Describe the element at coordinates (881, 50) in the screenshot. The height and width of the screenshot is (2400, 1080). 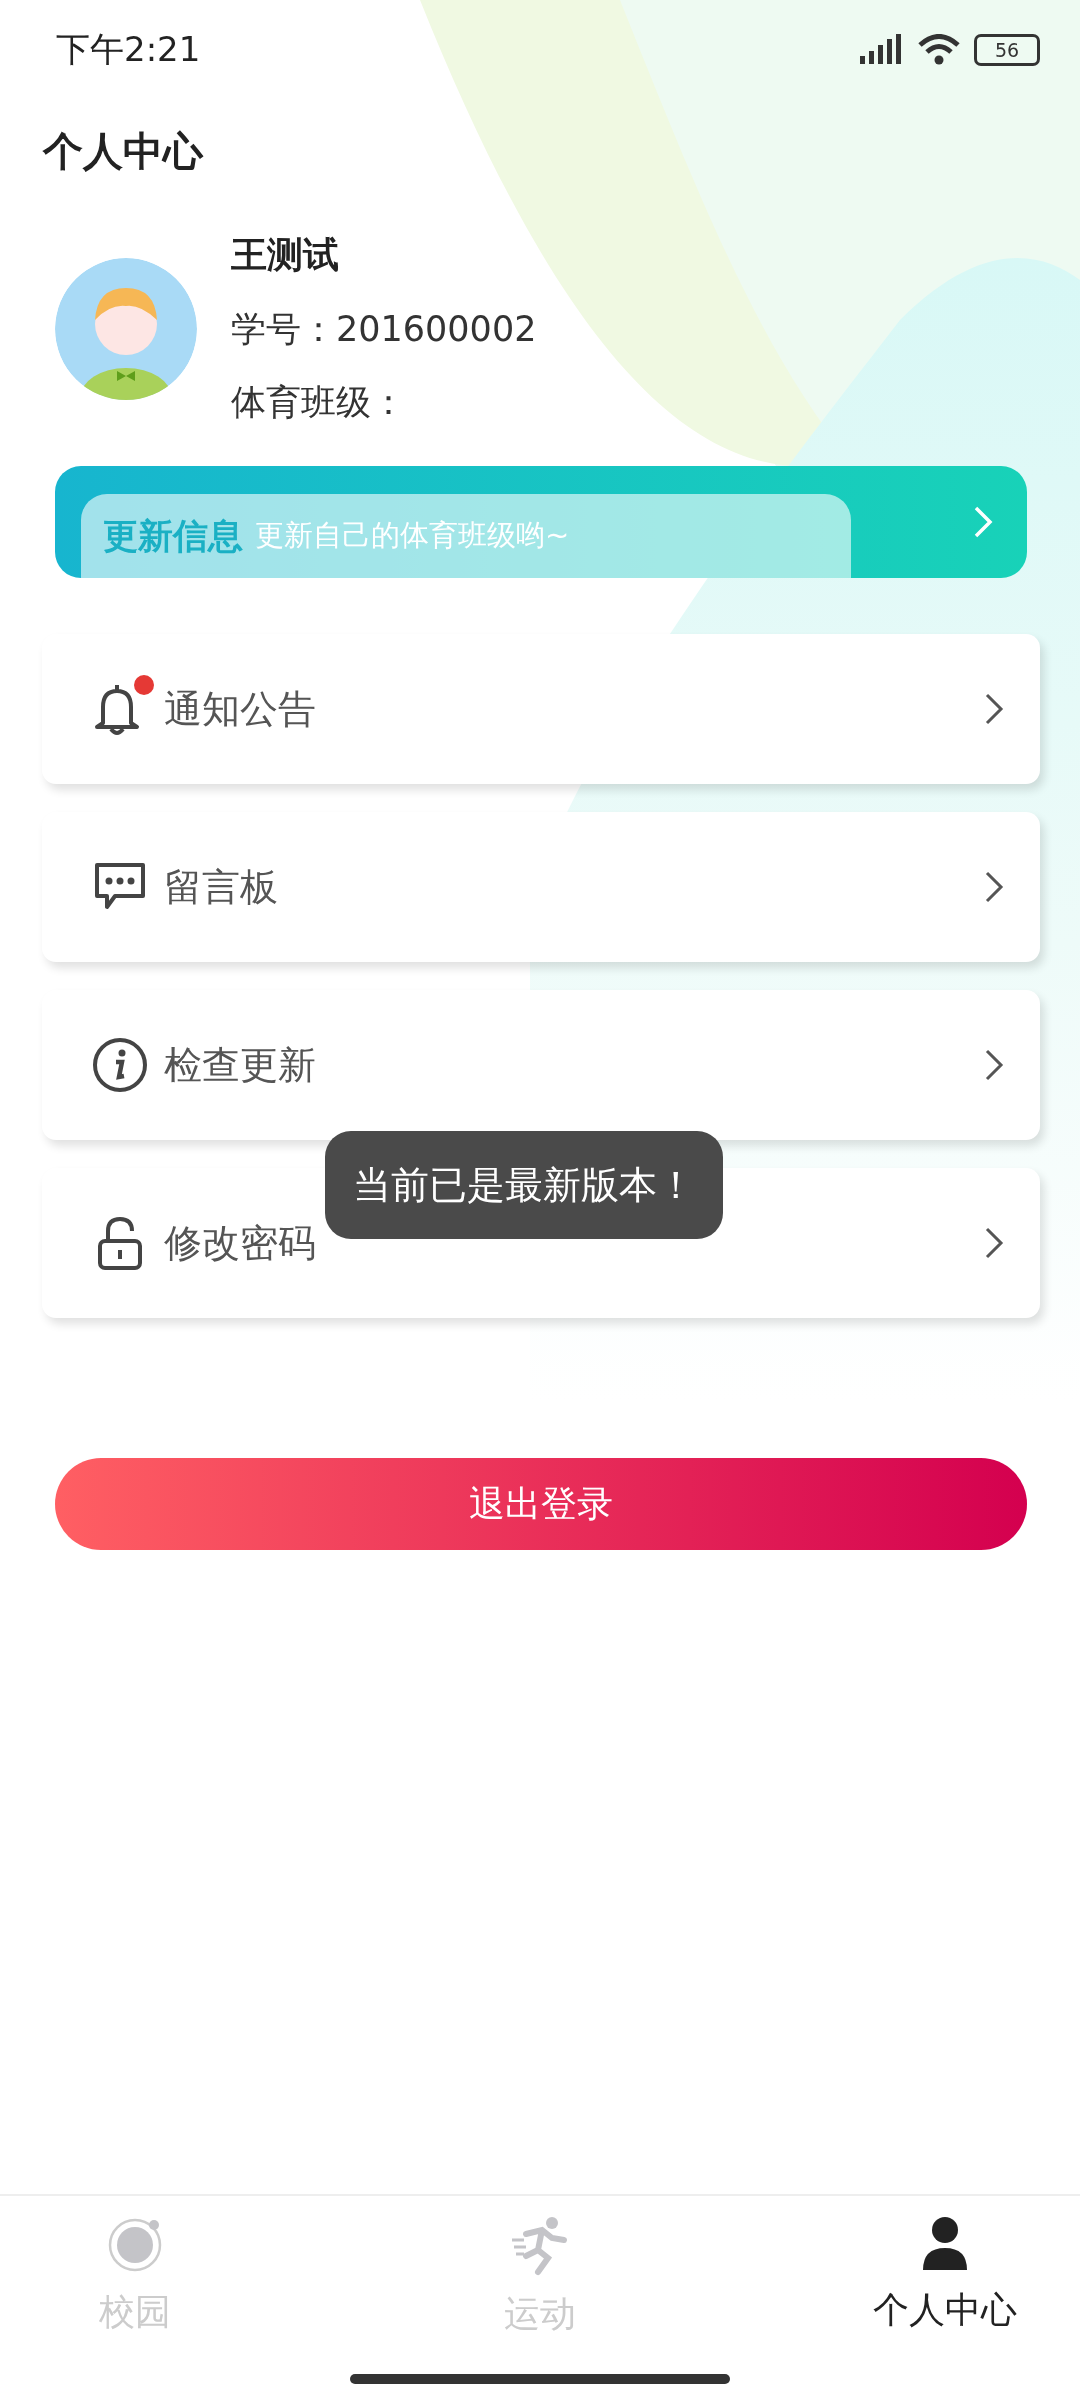
I see `signal-icon` at that location.